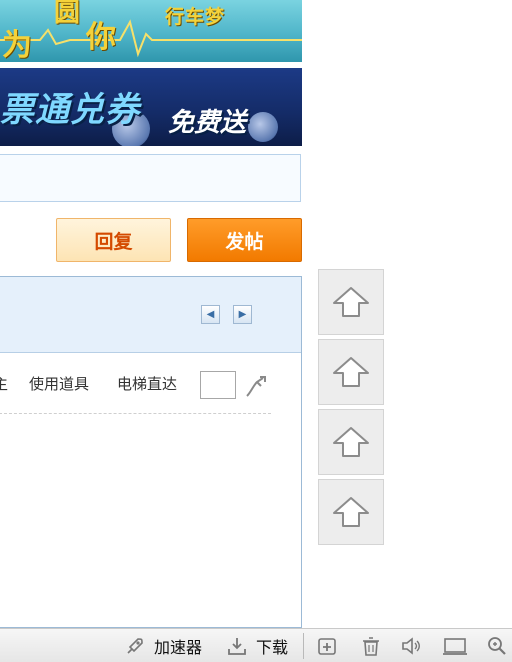 The height and width of the screenshot is (662, 512). Describe the element at coordinates (4, 383) in the screenshot. I see `only-author-link: 主` at that location.